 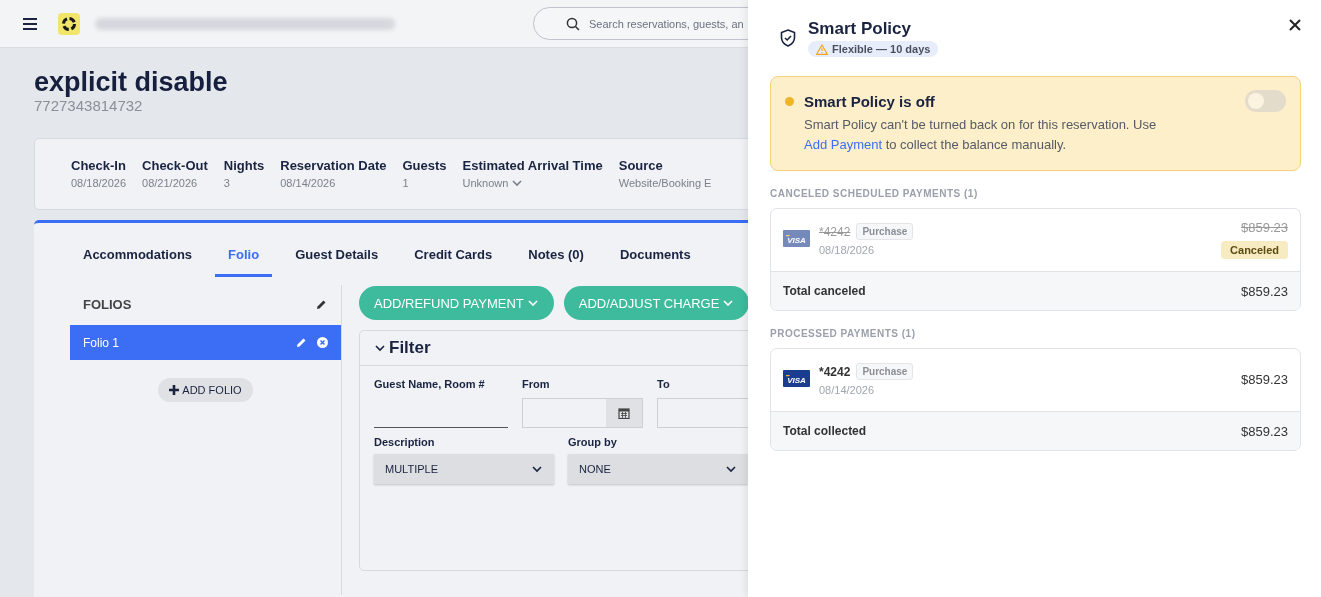 What do you see at coordinates (89, 105) in the screenshot?
I see `reservation-number: 7727343814732` at bounding box center [89, 105].